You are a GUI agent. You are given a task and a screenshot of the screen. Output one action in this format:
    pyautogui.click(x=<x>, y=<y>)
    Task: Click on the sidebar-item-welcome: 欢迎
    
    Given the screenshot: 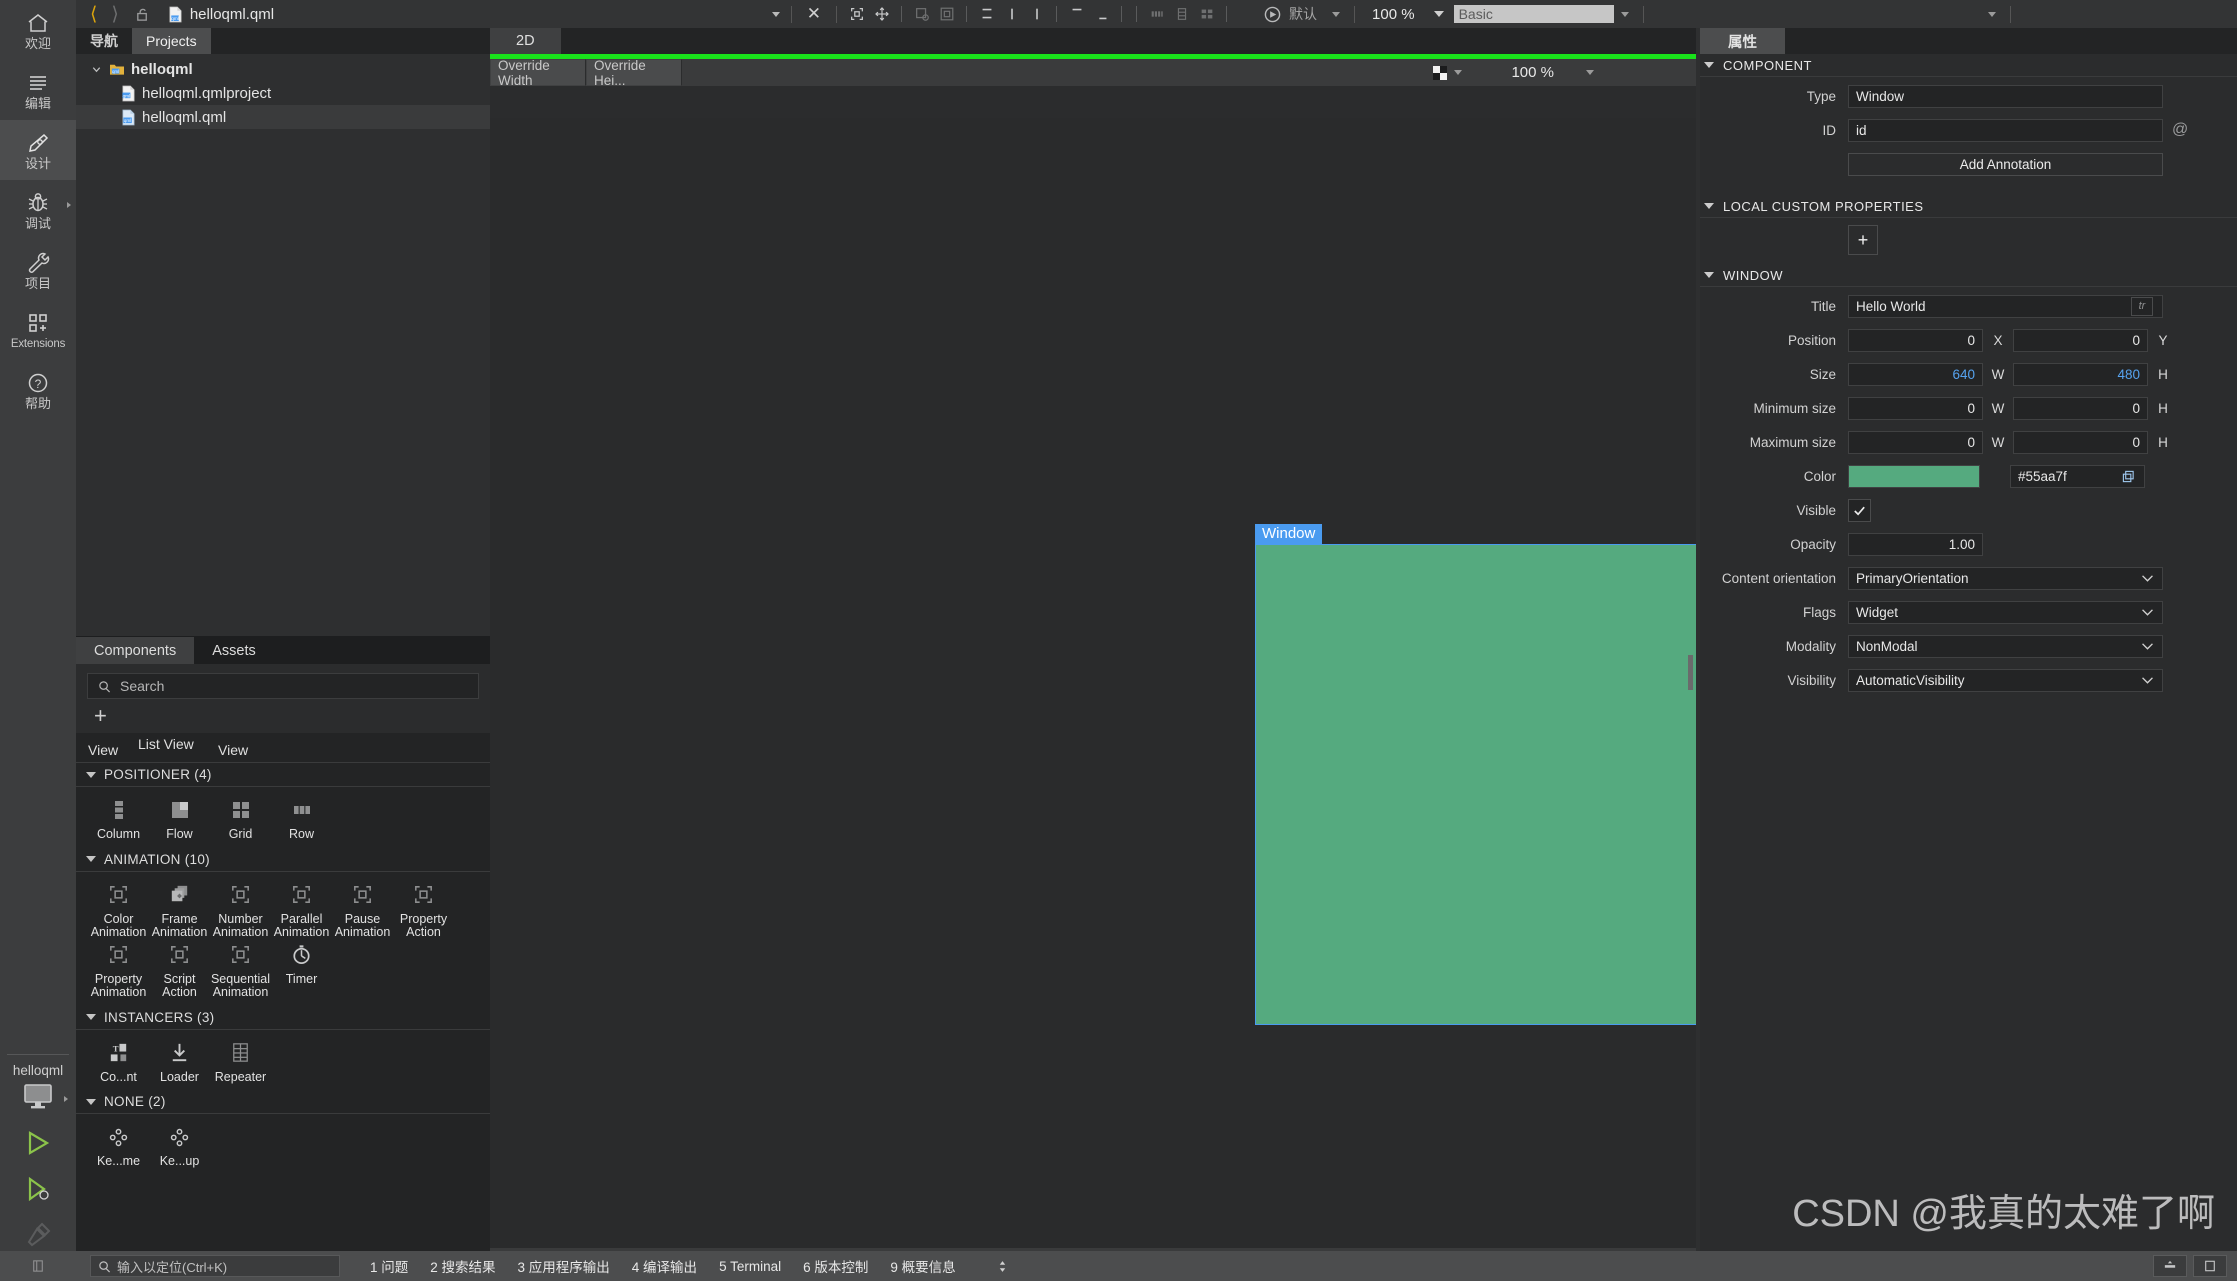 What is the action you would take?
    pyautogui.click(x=38, y=30)
    